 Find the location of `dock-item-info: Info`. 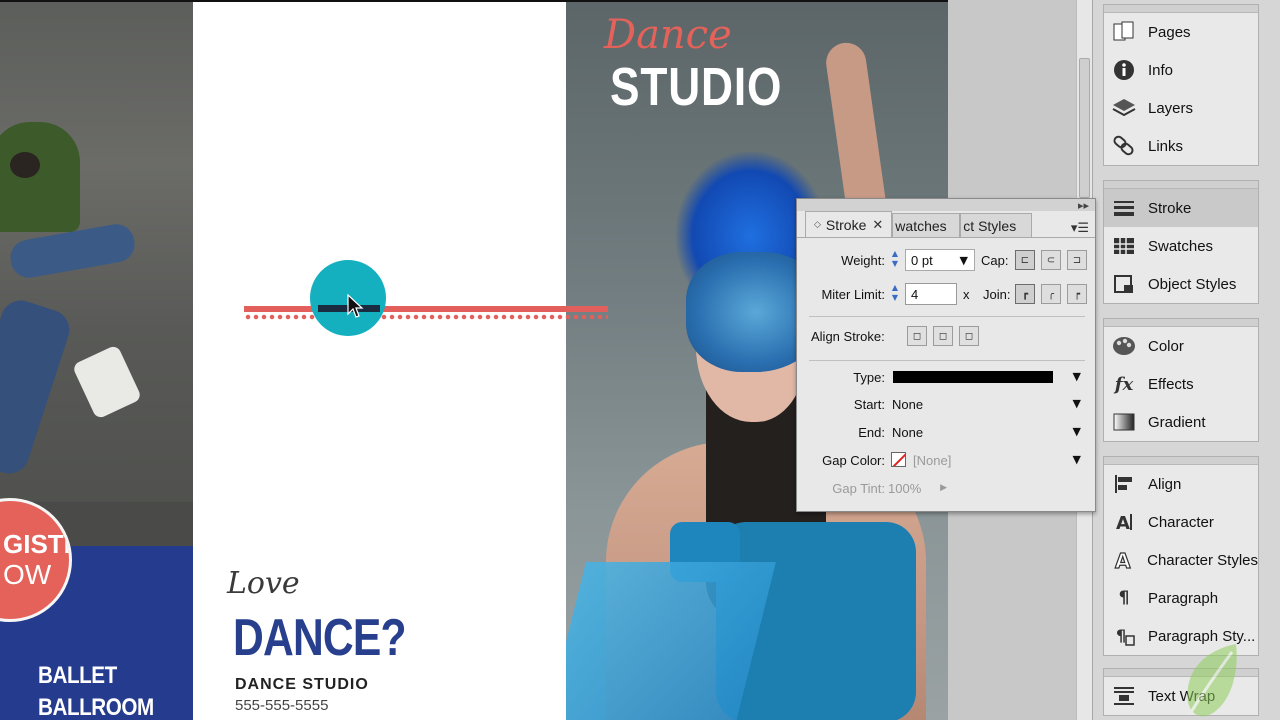

dock-item-info: Info is located at coordinates (1181, 70).